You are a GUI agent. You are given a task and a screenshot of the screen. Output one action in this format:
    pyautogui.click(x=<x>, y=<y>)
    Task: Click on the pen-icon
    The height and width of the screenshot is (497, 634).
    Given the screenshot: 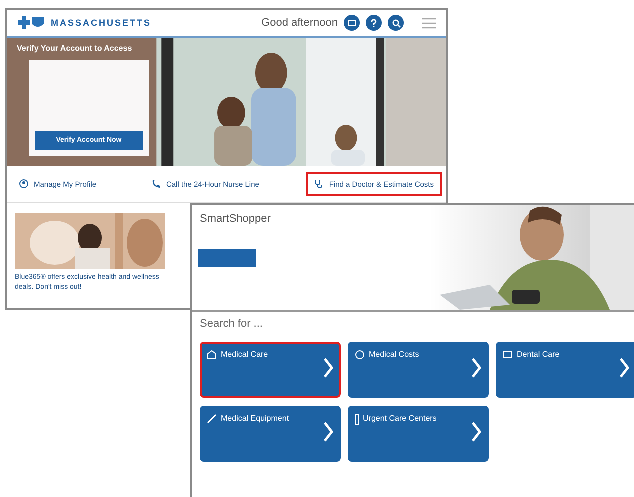 What is the action you would take?
    pyautogui.click(x=212, y=419)
    